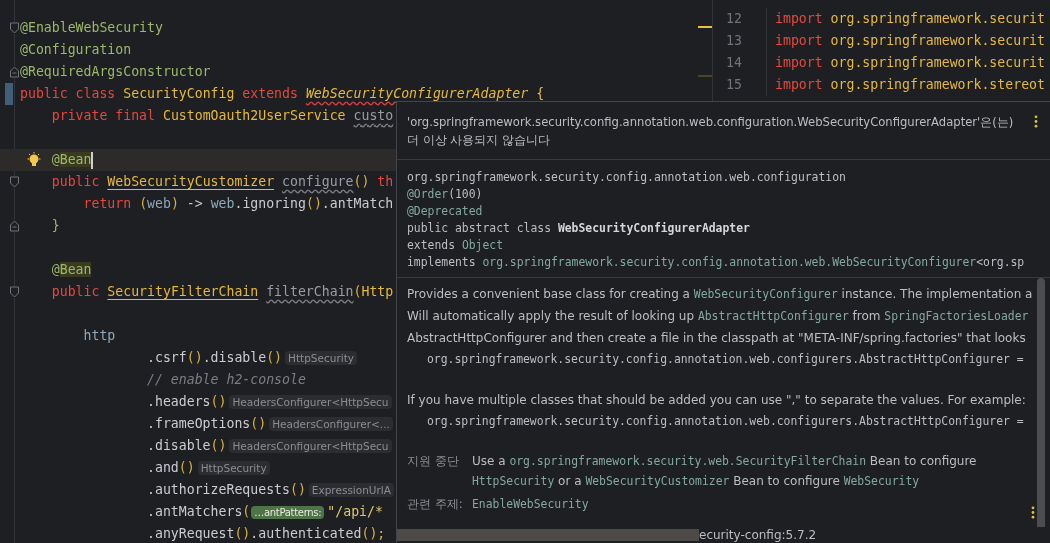  What do you see at coordinates (653, 228) in the screenshot?
I see `signature-text: WebSecurityConfigurerAdapter` at bounding box center [653, 228].